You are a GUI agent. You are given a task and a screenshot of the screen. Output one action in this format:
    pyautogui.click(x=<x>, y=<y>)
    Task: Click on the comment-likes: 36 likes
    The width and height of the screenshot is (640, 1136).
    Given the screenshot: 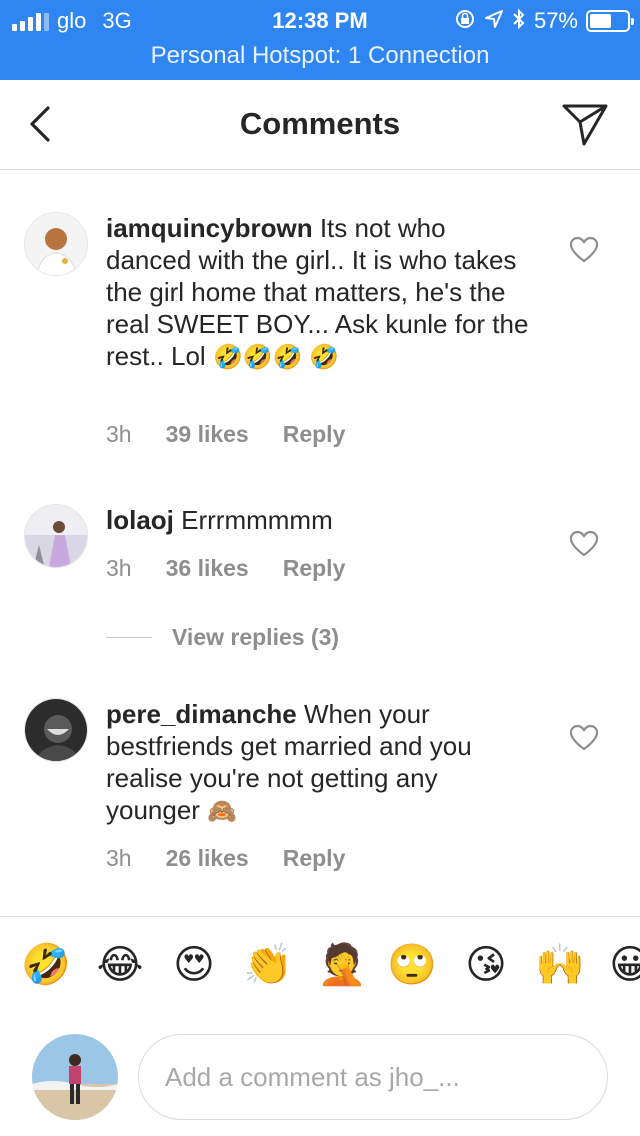 What is the action you would take?
    pyautogui.click(x=207, y=568)
    